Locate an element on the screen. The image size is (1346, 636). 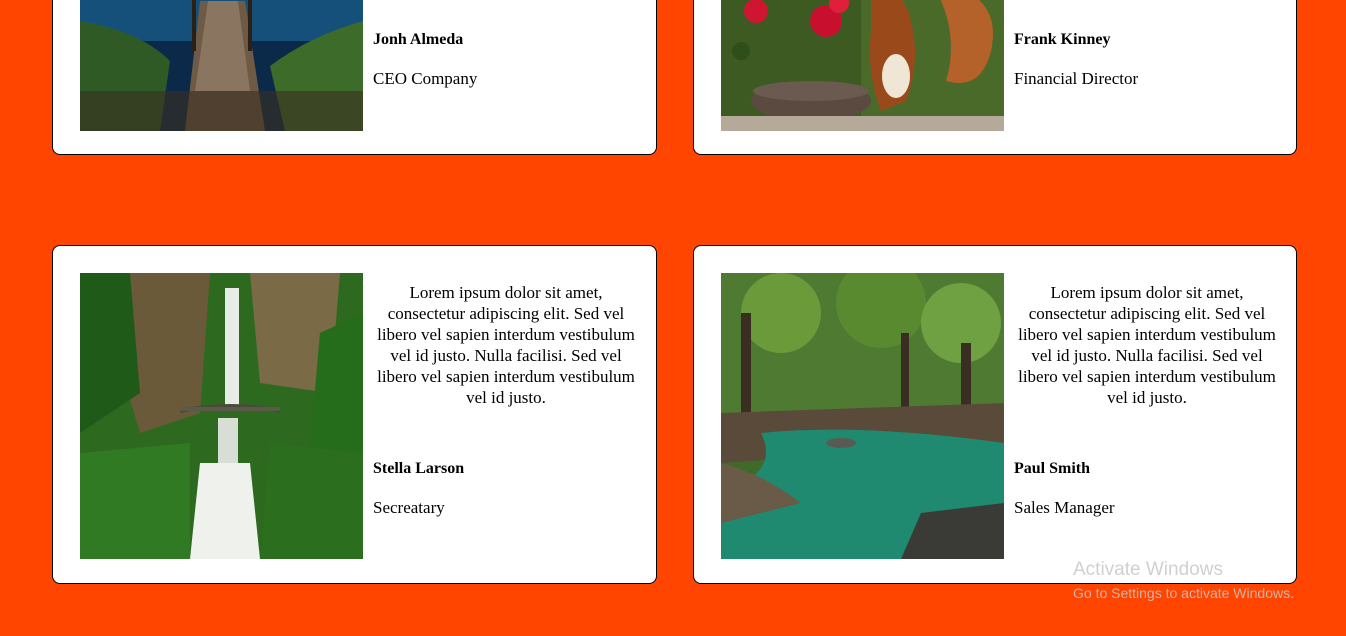
person-name: Stella Larson is located at coordinates (419, 468).